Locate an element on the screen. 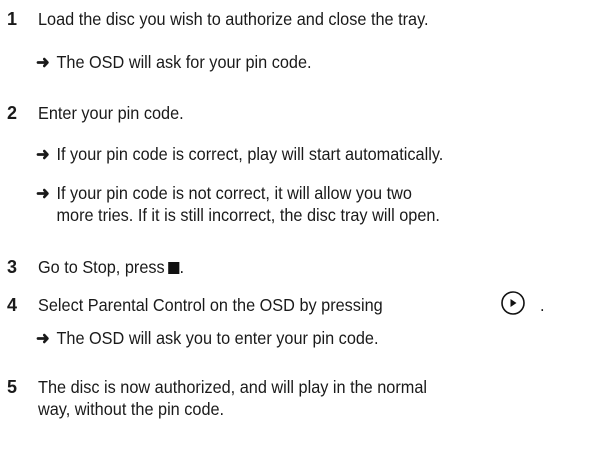 The width and height of the screenshot is (610, 457). step-4-trailing-period: . is located at coordinates (542, 305).